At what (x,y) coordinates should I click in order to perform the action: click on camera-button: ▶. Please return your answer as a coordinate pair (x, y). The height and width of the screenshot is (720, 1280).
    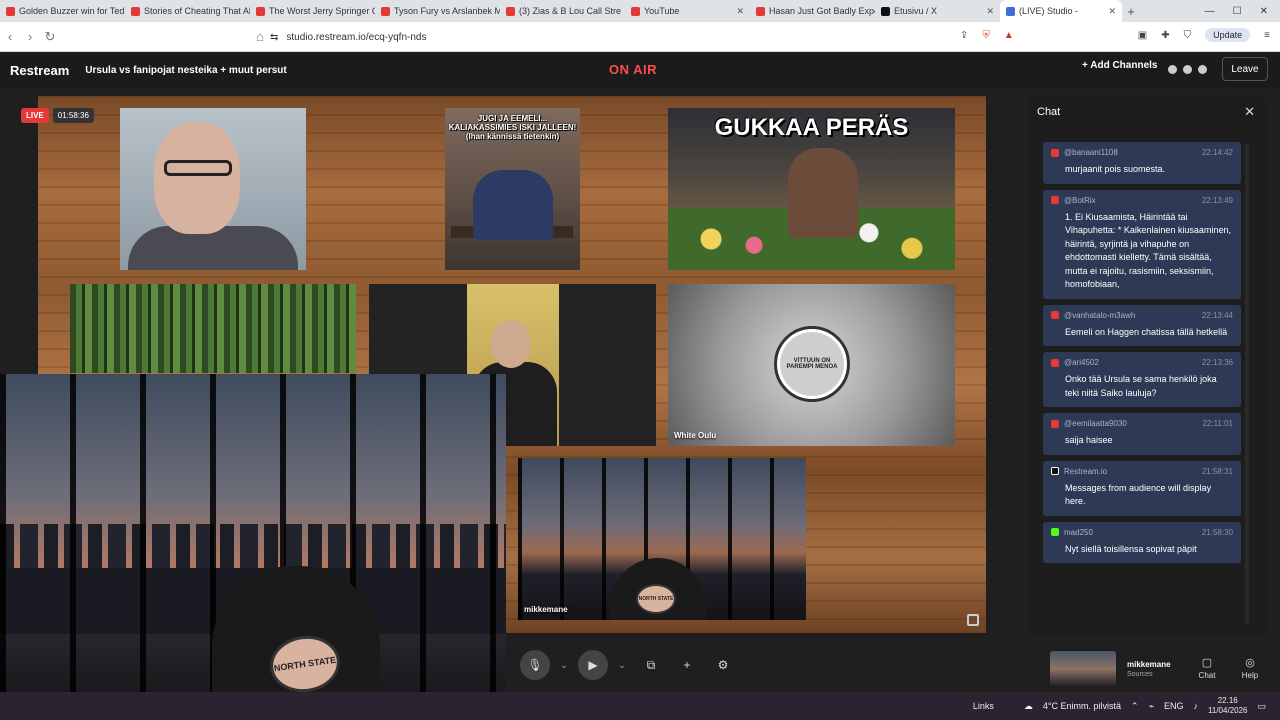
    Looking at the image, I should click on (593, 665).